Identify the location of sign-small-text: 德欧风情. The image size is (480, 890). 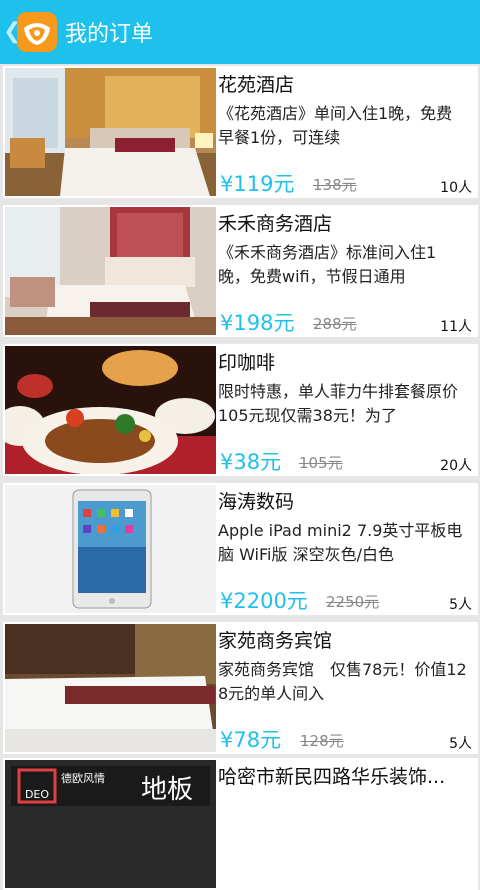
(83, 778).